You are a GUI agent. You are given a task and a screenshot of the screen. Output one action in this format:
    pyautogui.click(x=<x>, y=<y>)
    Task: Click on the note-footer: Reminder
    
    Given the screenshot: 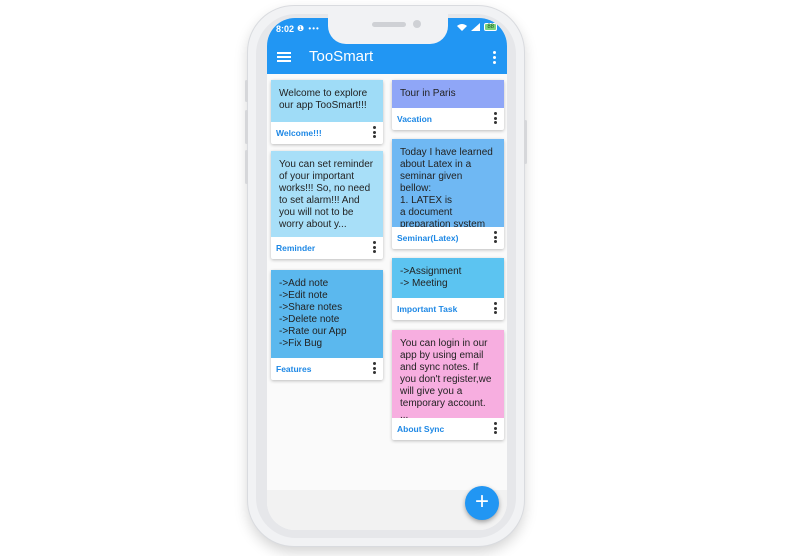 What is the action you would take?
    pyautogui.click(x=327, y=248)
    